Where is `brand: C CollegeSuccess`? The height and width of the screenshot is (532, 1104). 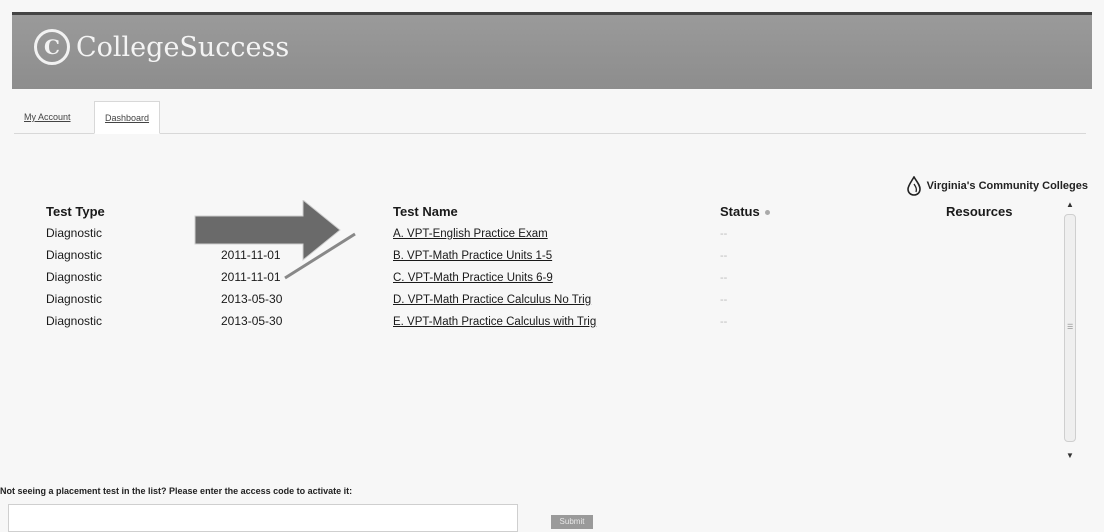
brand: C CollegeSuccess is located at coordinates (161, 47).